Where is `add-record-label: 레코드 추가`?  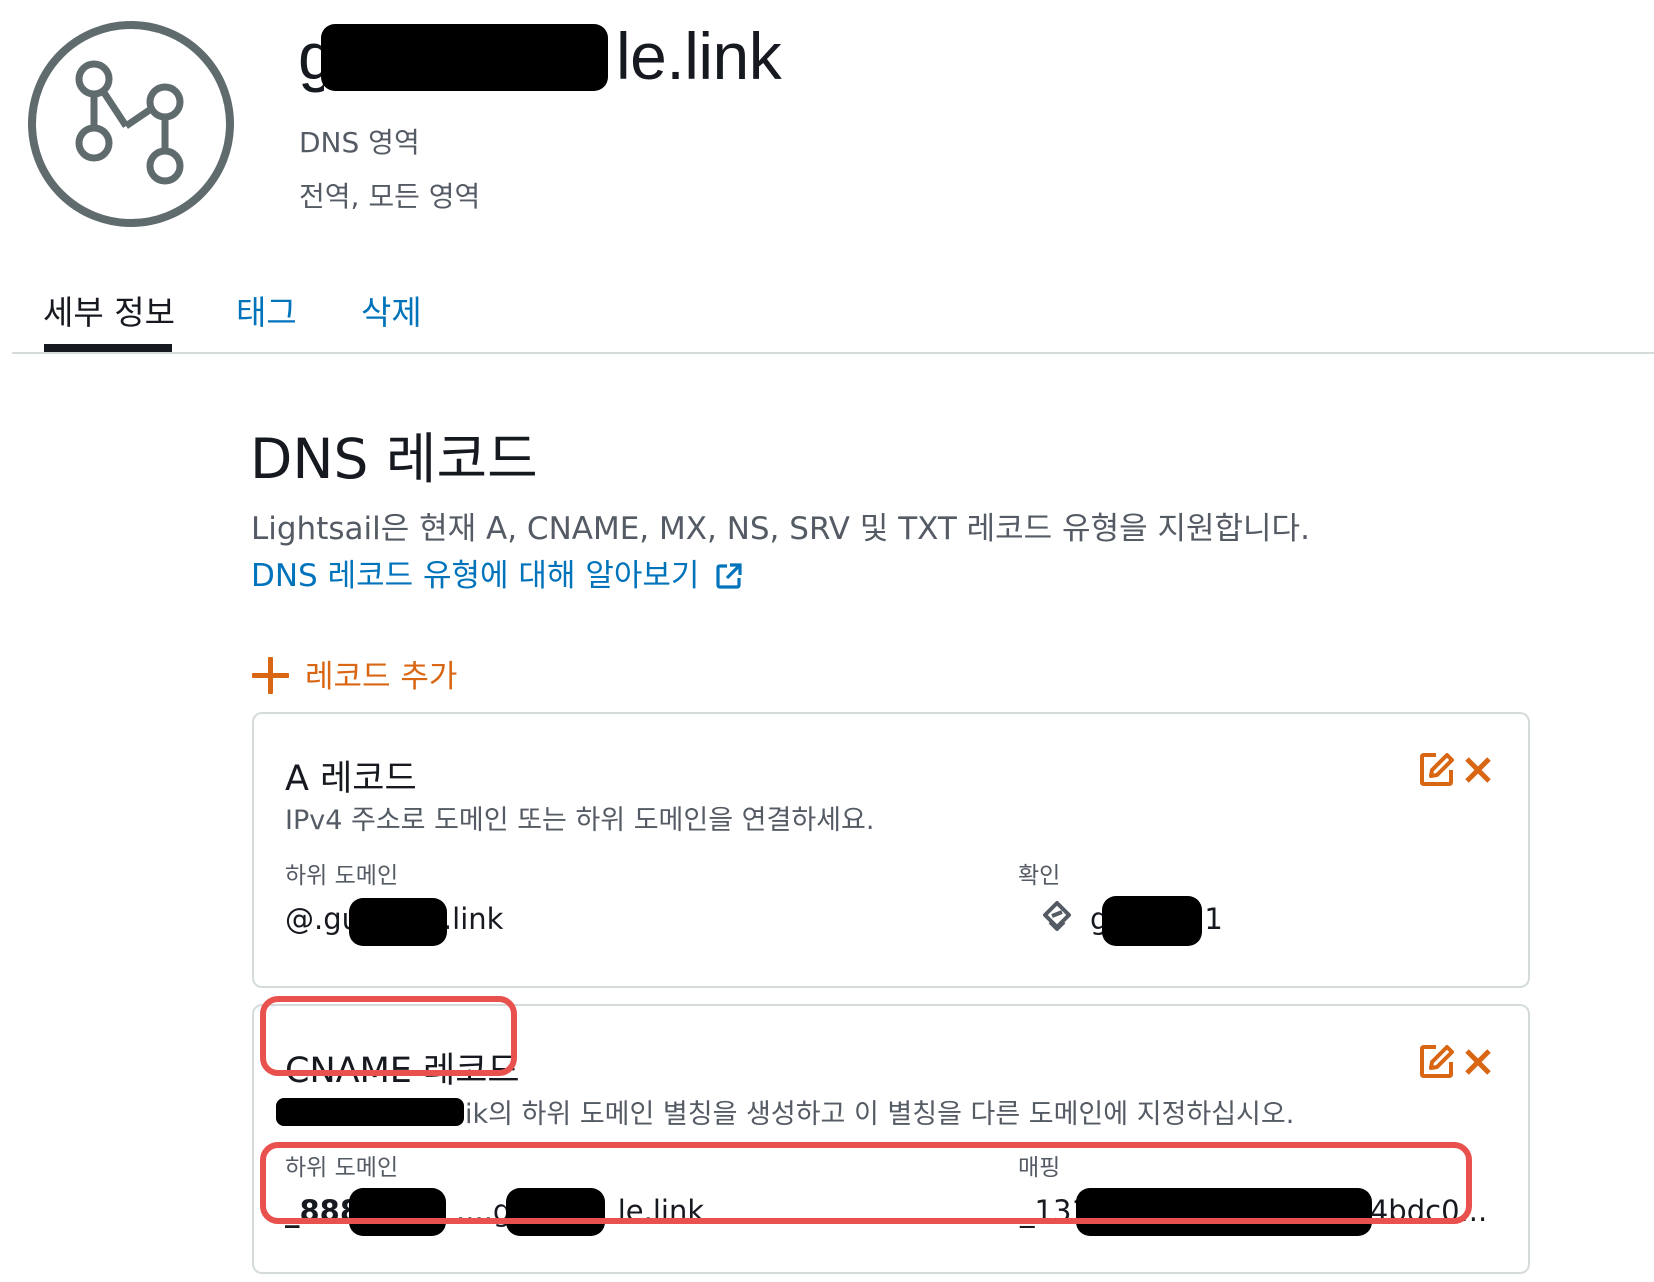
add-record-label: 레코드 추가 is located at coordinates (381, 677).